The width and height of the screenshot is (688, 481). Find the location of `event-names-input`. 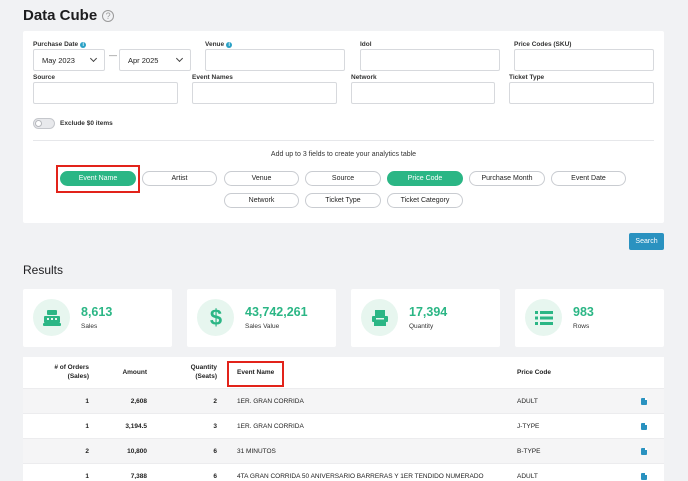

event-names-input is located at coordinates (264, 93).